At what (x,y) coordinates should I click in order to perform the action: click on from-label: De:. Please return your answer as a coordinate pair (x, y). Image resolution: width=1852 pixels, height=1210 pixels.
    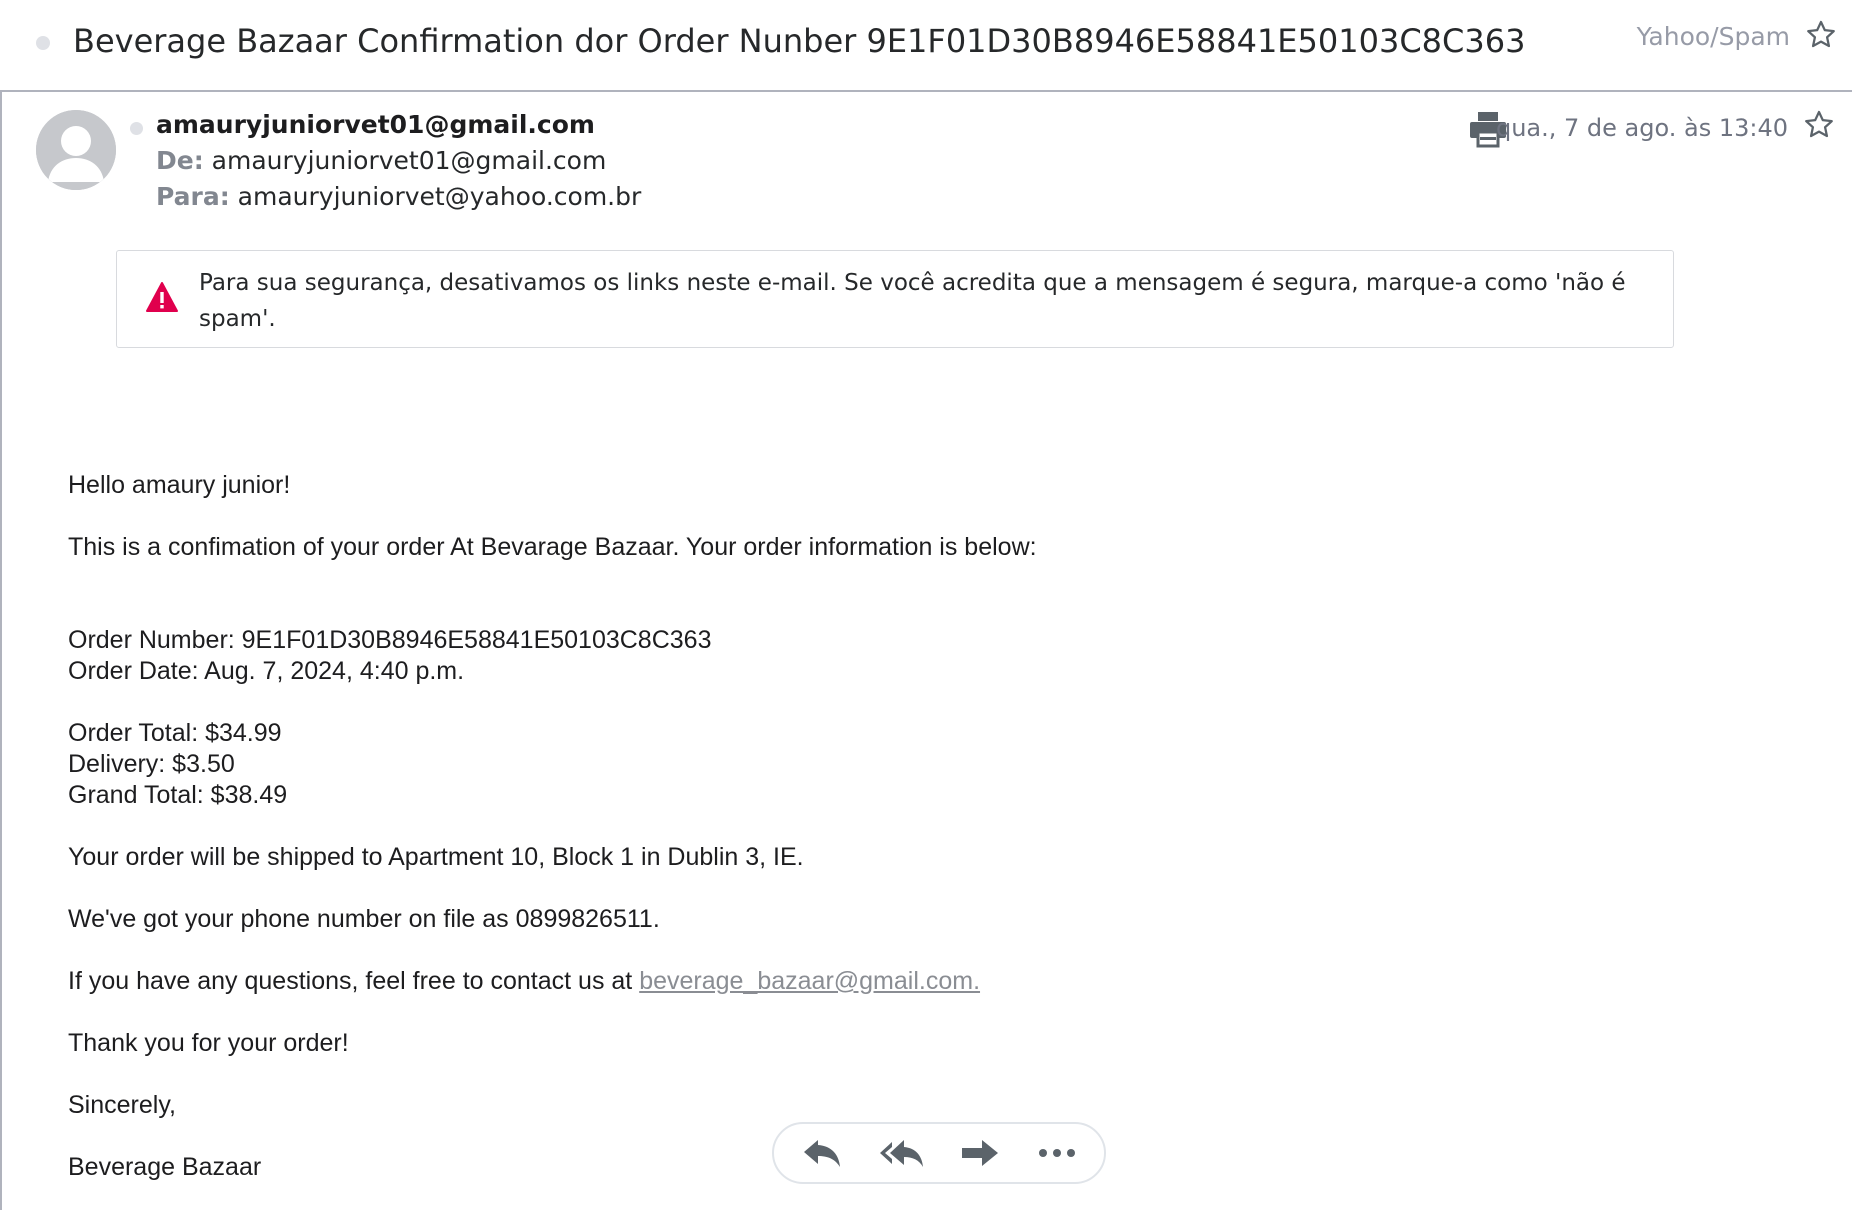
    Looking at the image, I should click on (180, 160).